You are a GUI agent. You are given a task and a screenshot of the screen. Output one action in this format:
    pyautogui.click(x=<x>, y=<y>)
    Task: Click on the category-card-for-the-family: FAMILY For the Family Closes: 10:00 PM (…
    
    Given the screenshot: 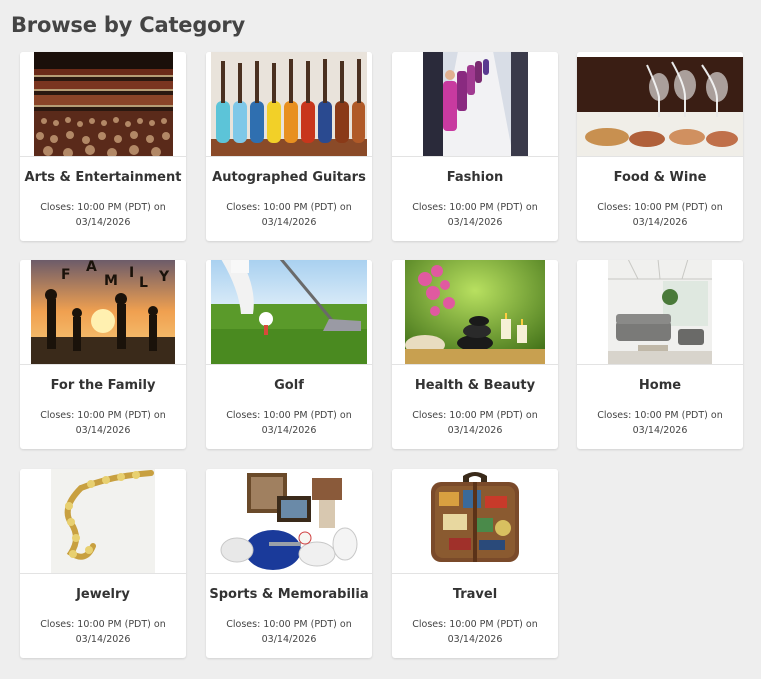 What is the action you would take?
    pyautogui.click(x=103, y=354)
    